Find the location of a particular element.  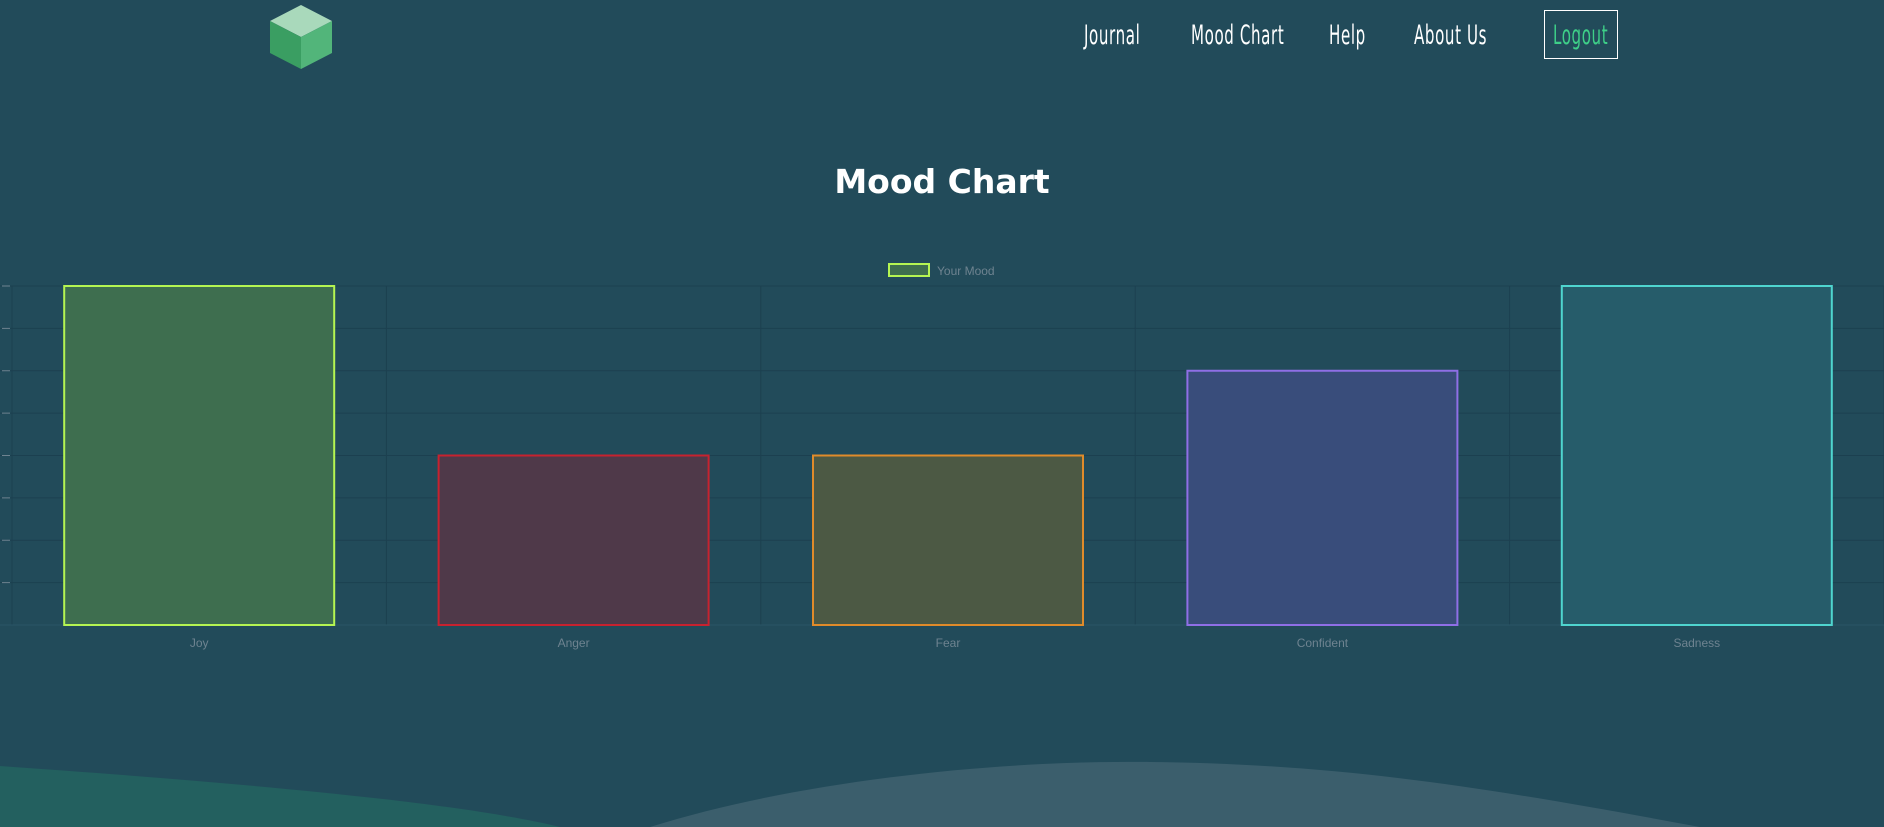

nav-link-mood-chart: Mood Chart is located at coordinates (1237, 36).